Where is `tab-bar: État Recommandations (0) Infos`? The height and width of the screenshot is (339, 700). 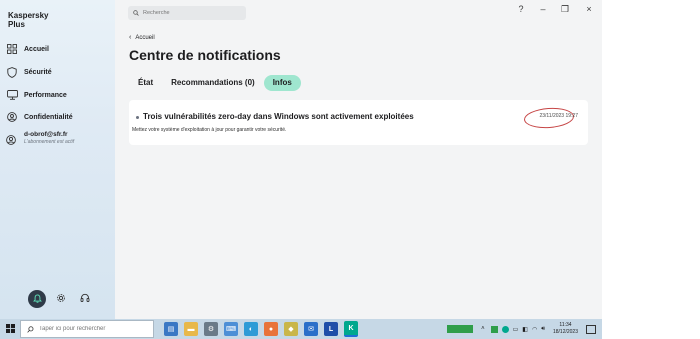 tab-bar: État Recommandations (0) Infos is located at coordinates (215, 83).